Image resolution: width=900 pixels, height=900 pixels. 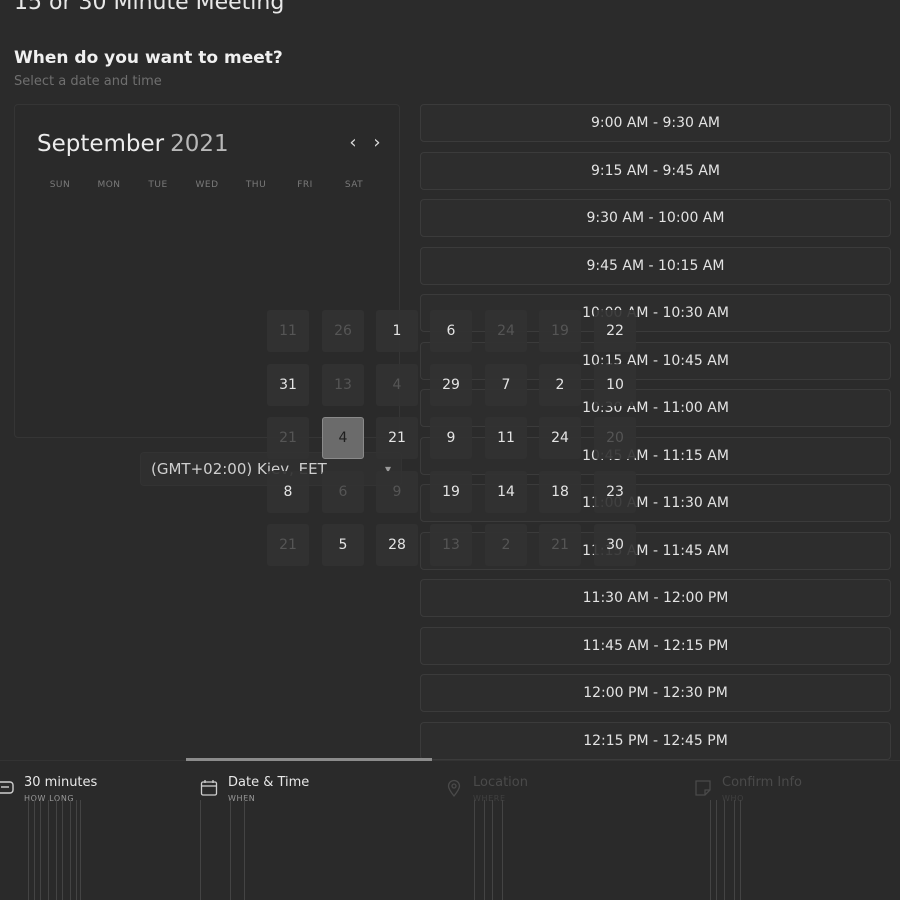 What do you see at coordinates (309, 759) in the screenshot?
I see `active-step-indicator` at bounding box center [309, 759].